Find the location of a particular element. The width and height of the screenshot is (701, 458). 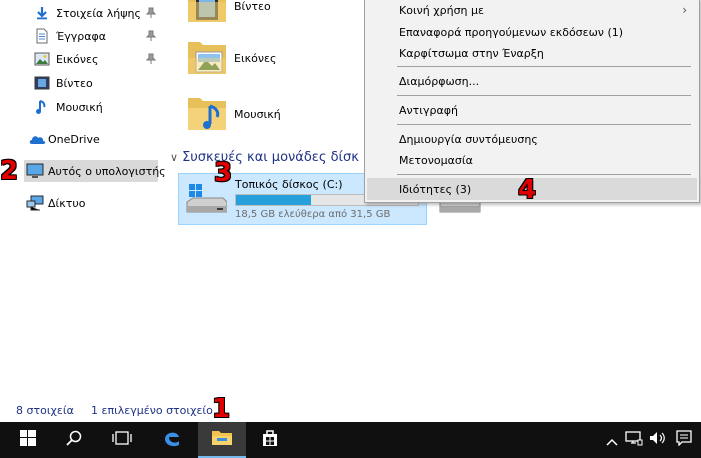

sidebar-item-music: Μουσική is located at coordinates (83, 107).